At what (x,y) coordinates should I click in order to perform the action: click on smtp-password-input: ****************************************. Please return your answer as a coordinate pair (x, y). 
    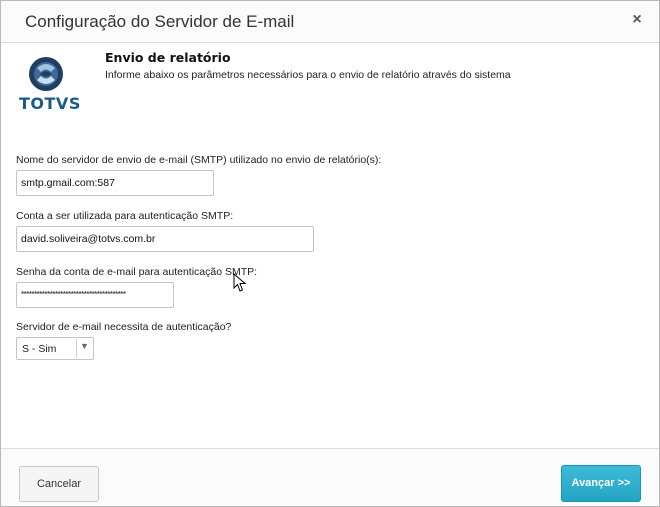
    Looking at the image, I should click on (95, 295).